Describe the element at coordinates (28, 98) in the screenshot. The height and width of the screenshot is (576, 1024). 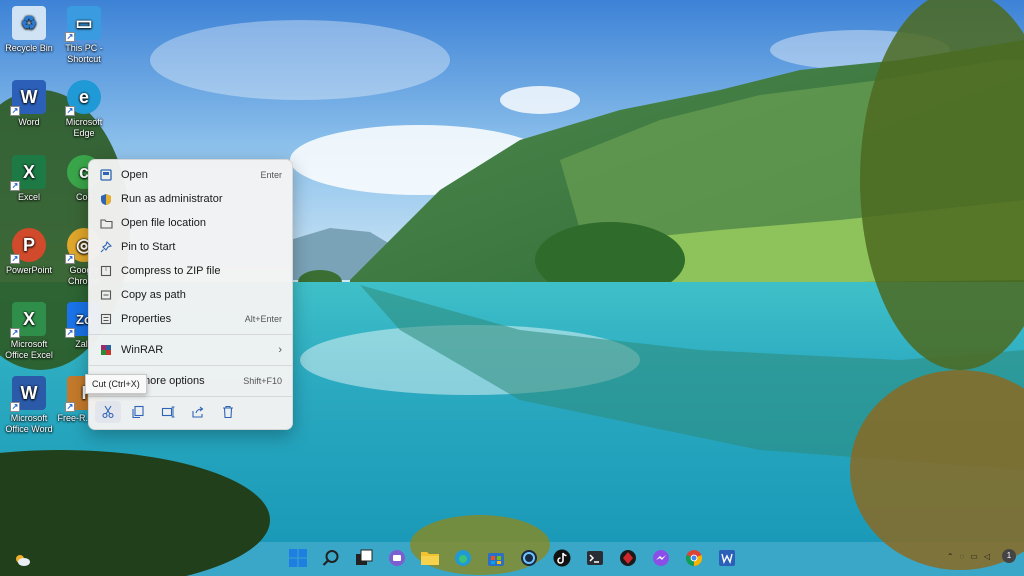
I see `word-icon: W ↗` at that location.